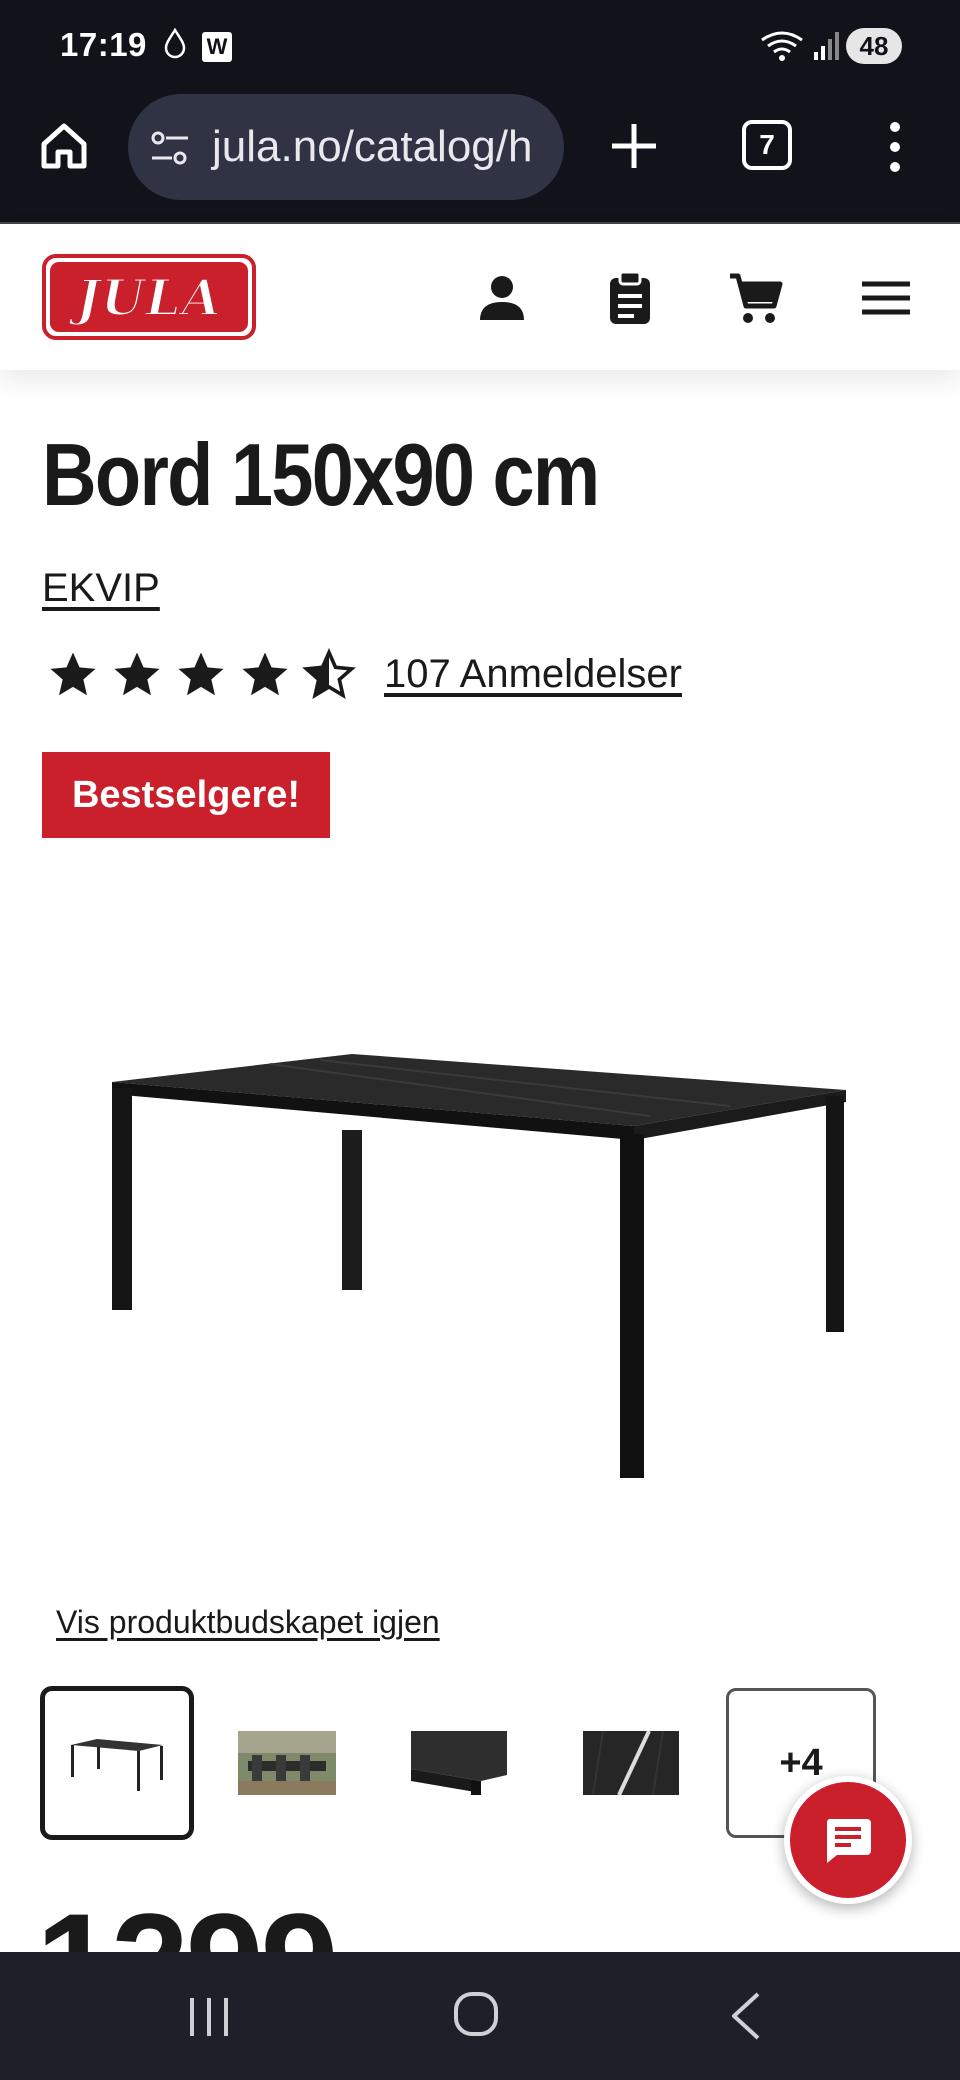 This screenshot has width=960, height=2080. Describe the element at coordinates (175, 43) in the screenshot. I see `drop-icon` at that location.